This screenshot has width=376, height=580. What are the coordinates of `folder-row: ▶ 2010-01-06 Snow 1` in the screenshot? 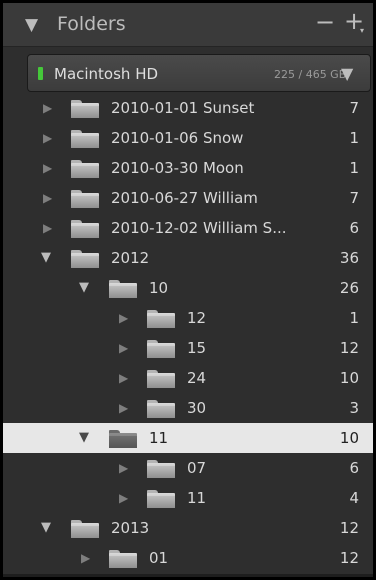 It's located at (188, 138).